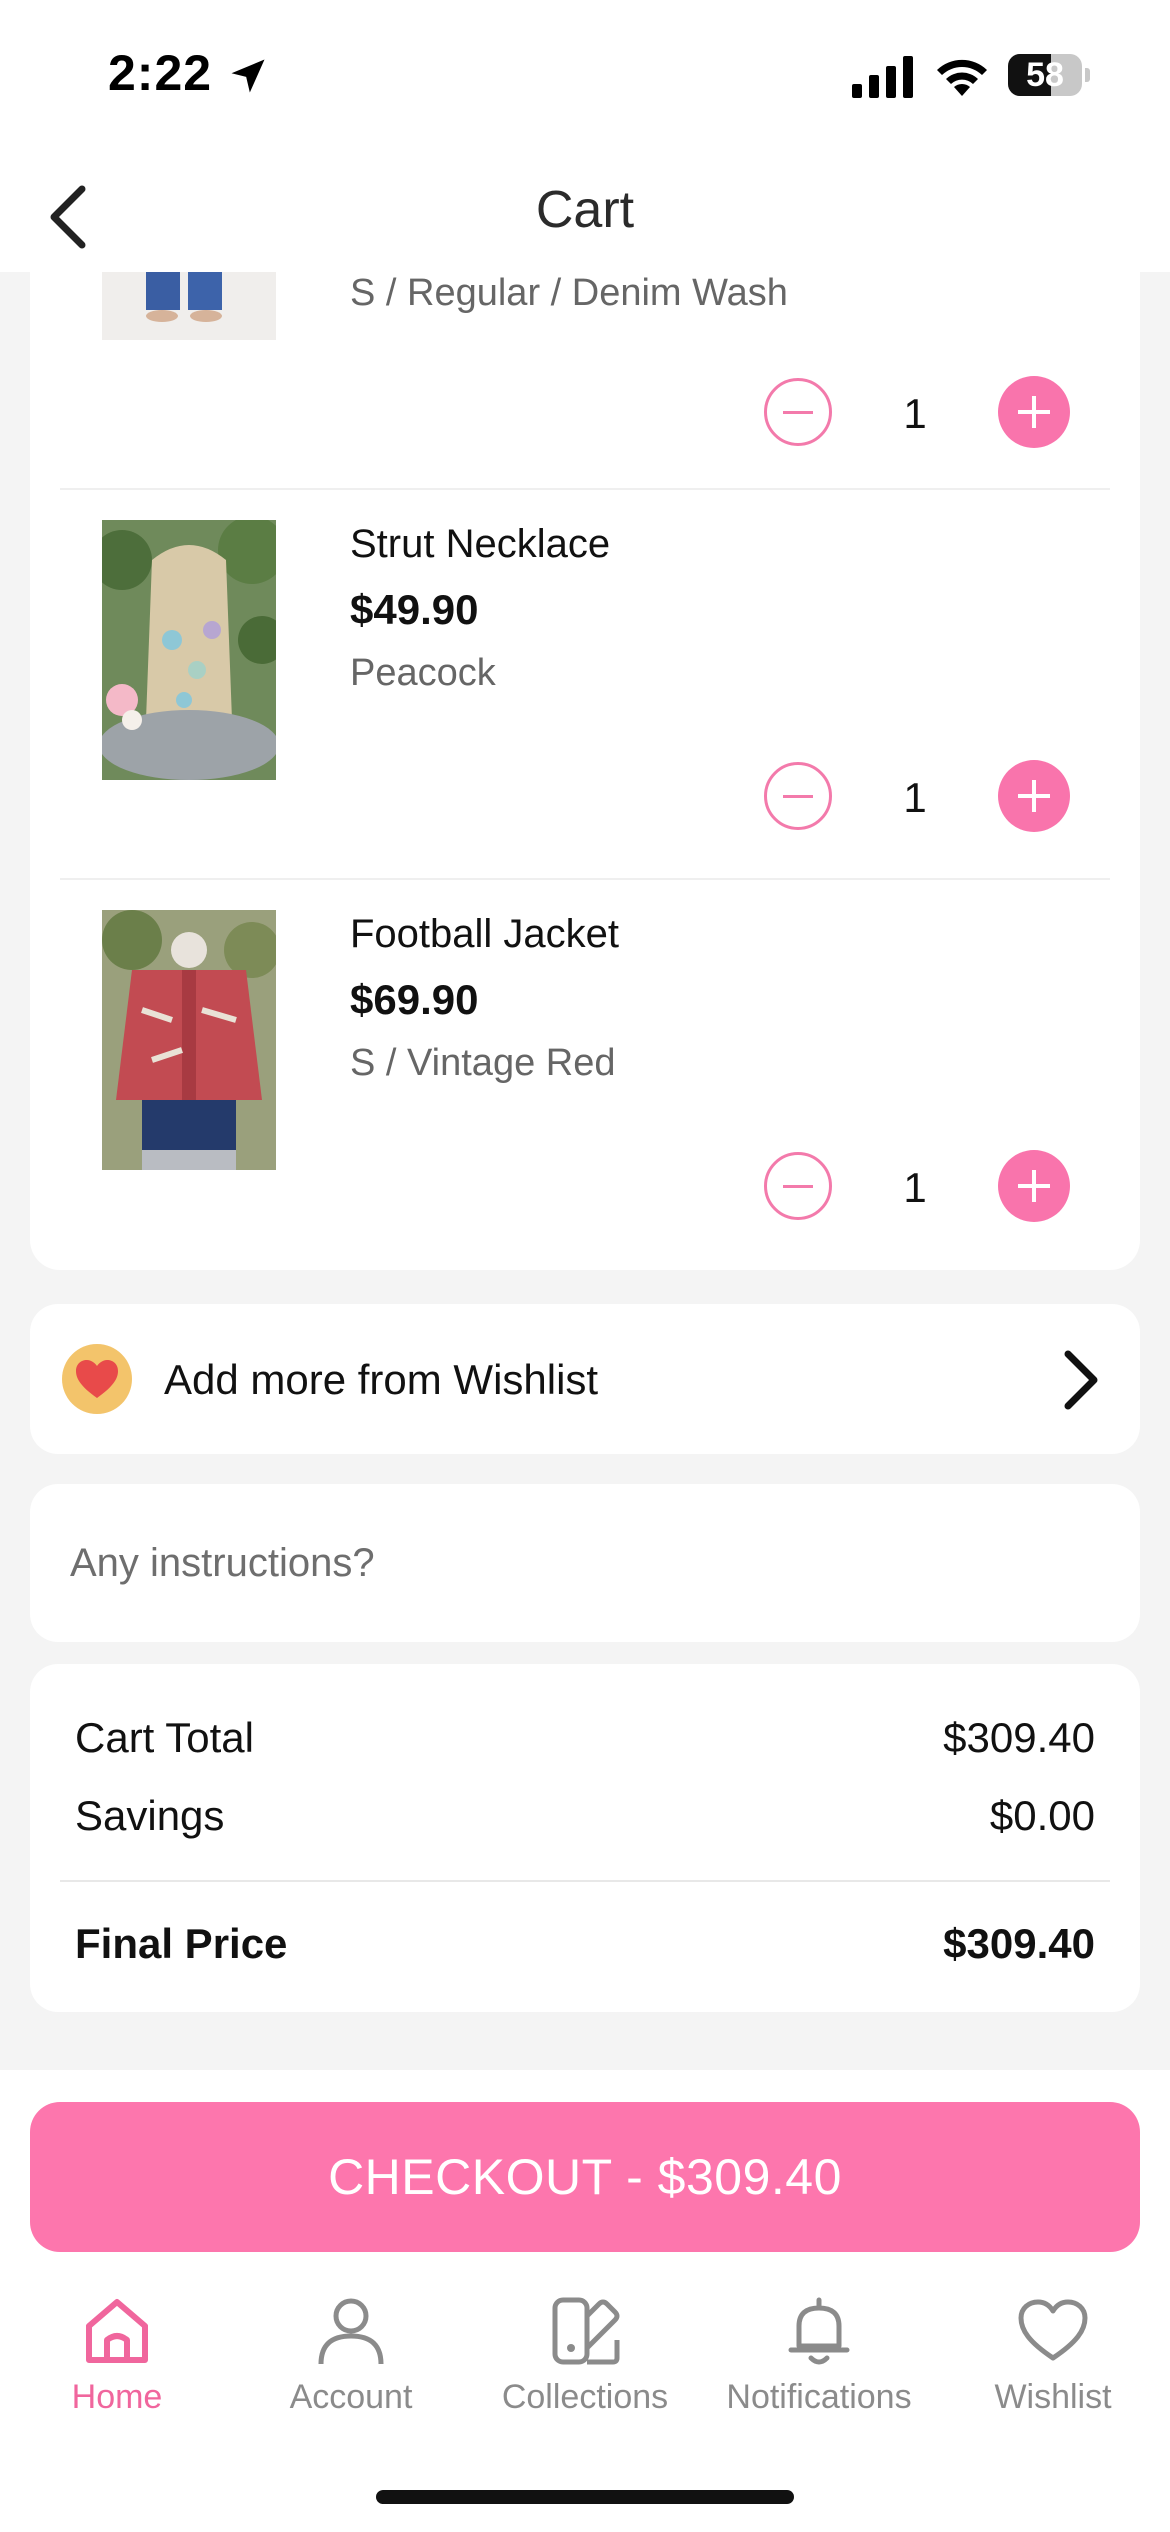 This screenshot has height=2532, width=1170. I want to click on final-price-label: Final Price, so click(181, 1943).